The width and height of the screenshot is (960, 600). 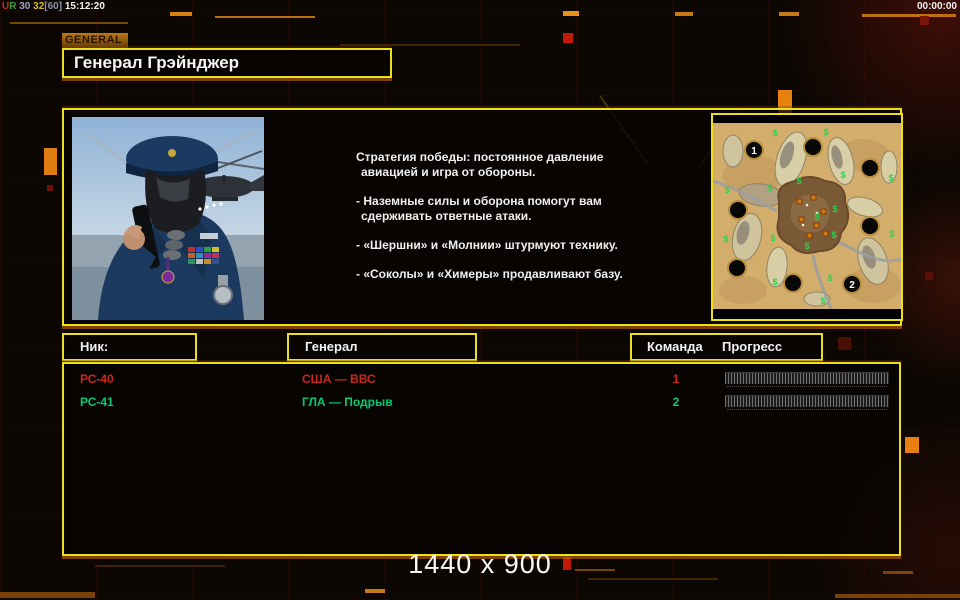 I want to click on header-progress-label: Прогресс, so click(x=752, y=346).